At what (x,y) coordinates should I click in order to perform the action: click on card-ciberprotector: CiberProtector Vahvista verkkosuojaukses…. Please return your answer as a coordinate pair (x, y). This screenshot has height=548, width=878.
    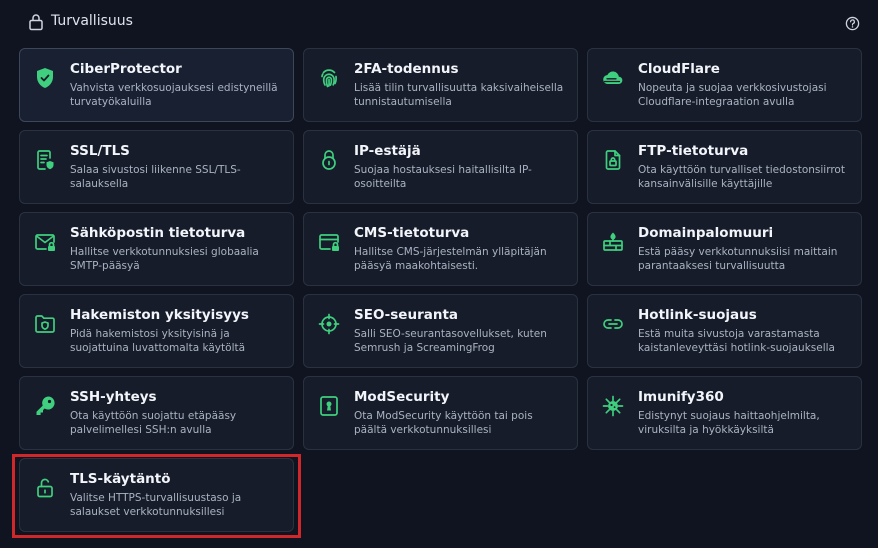
    Looking at the image, I should click on (156, 85).